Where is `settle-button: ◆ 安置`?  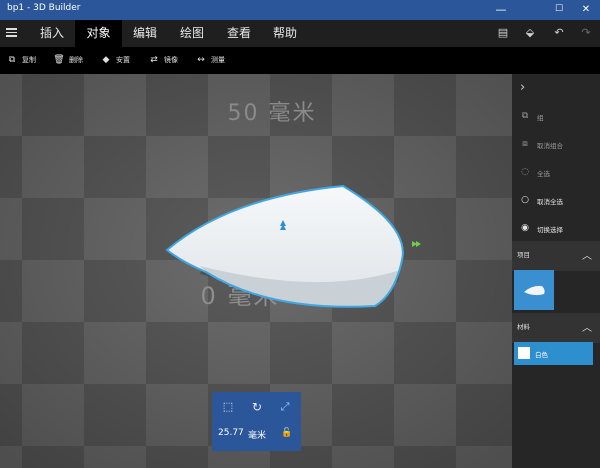 settle-button: ◆ 安置 is located at coordinates (115, 60).